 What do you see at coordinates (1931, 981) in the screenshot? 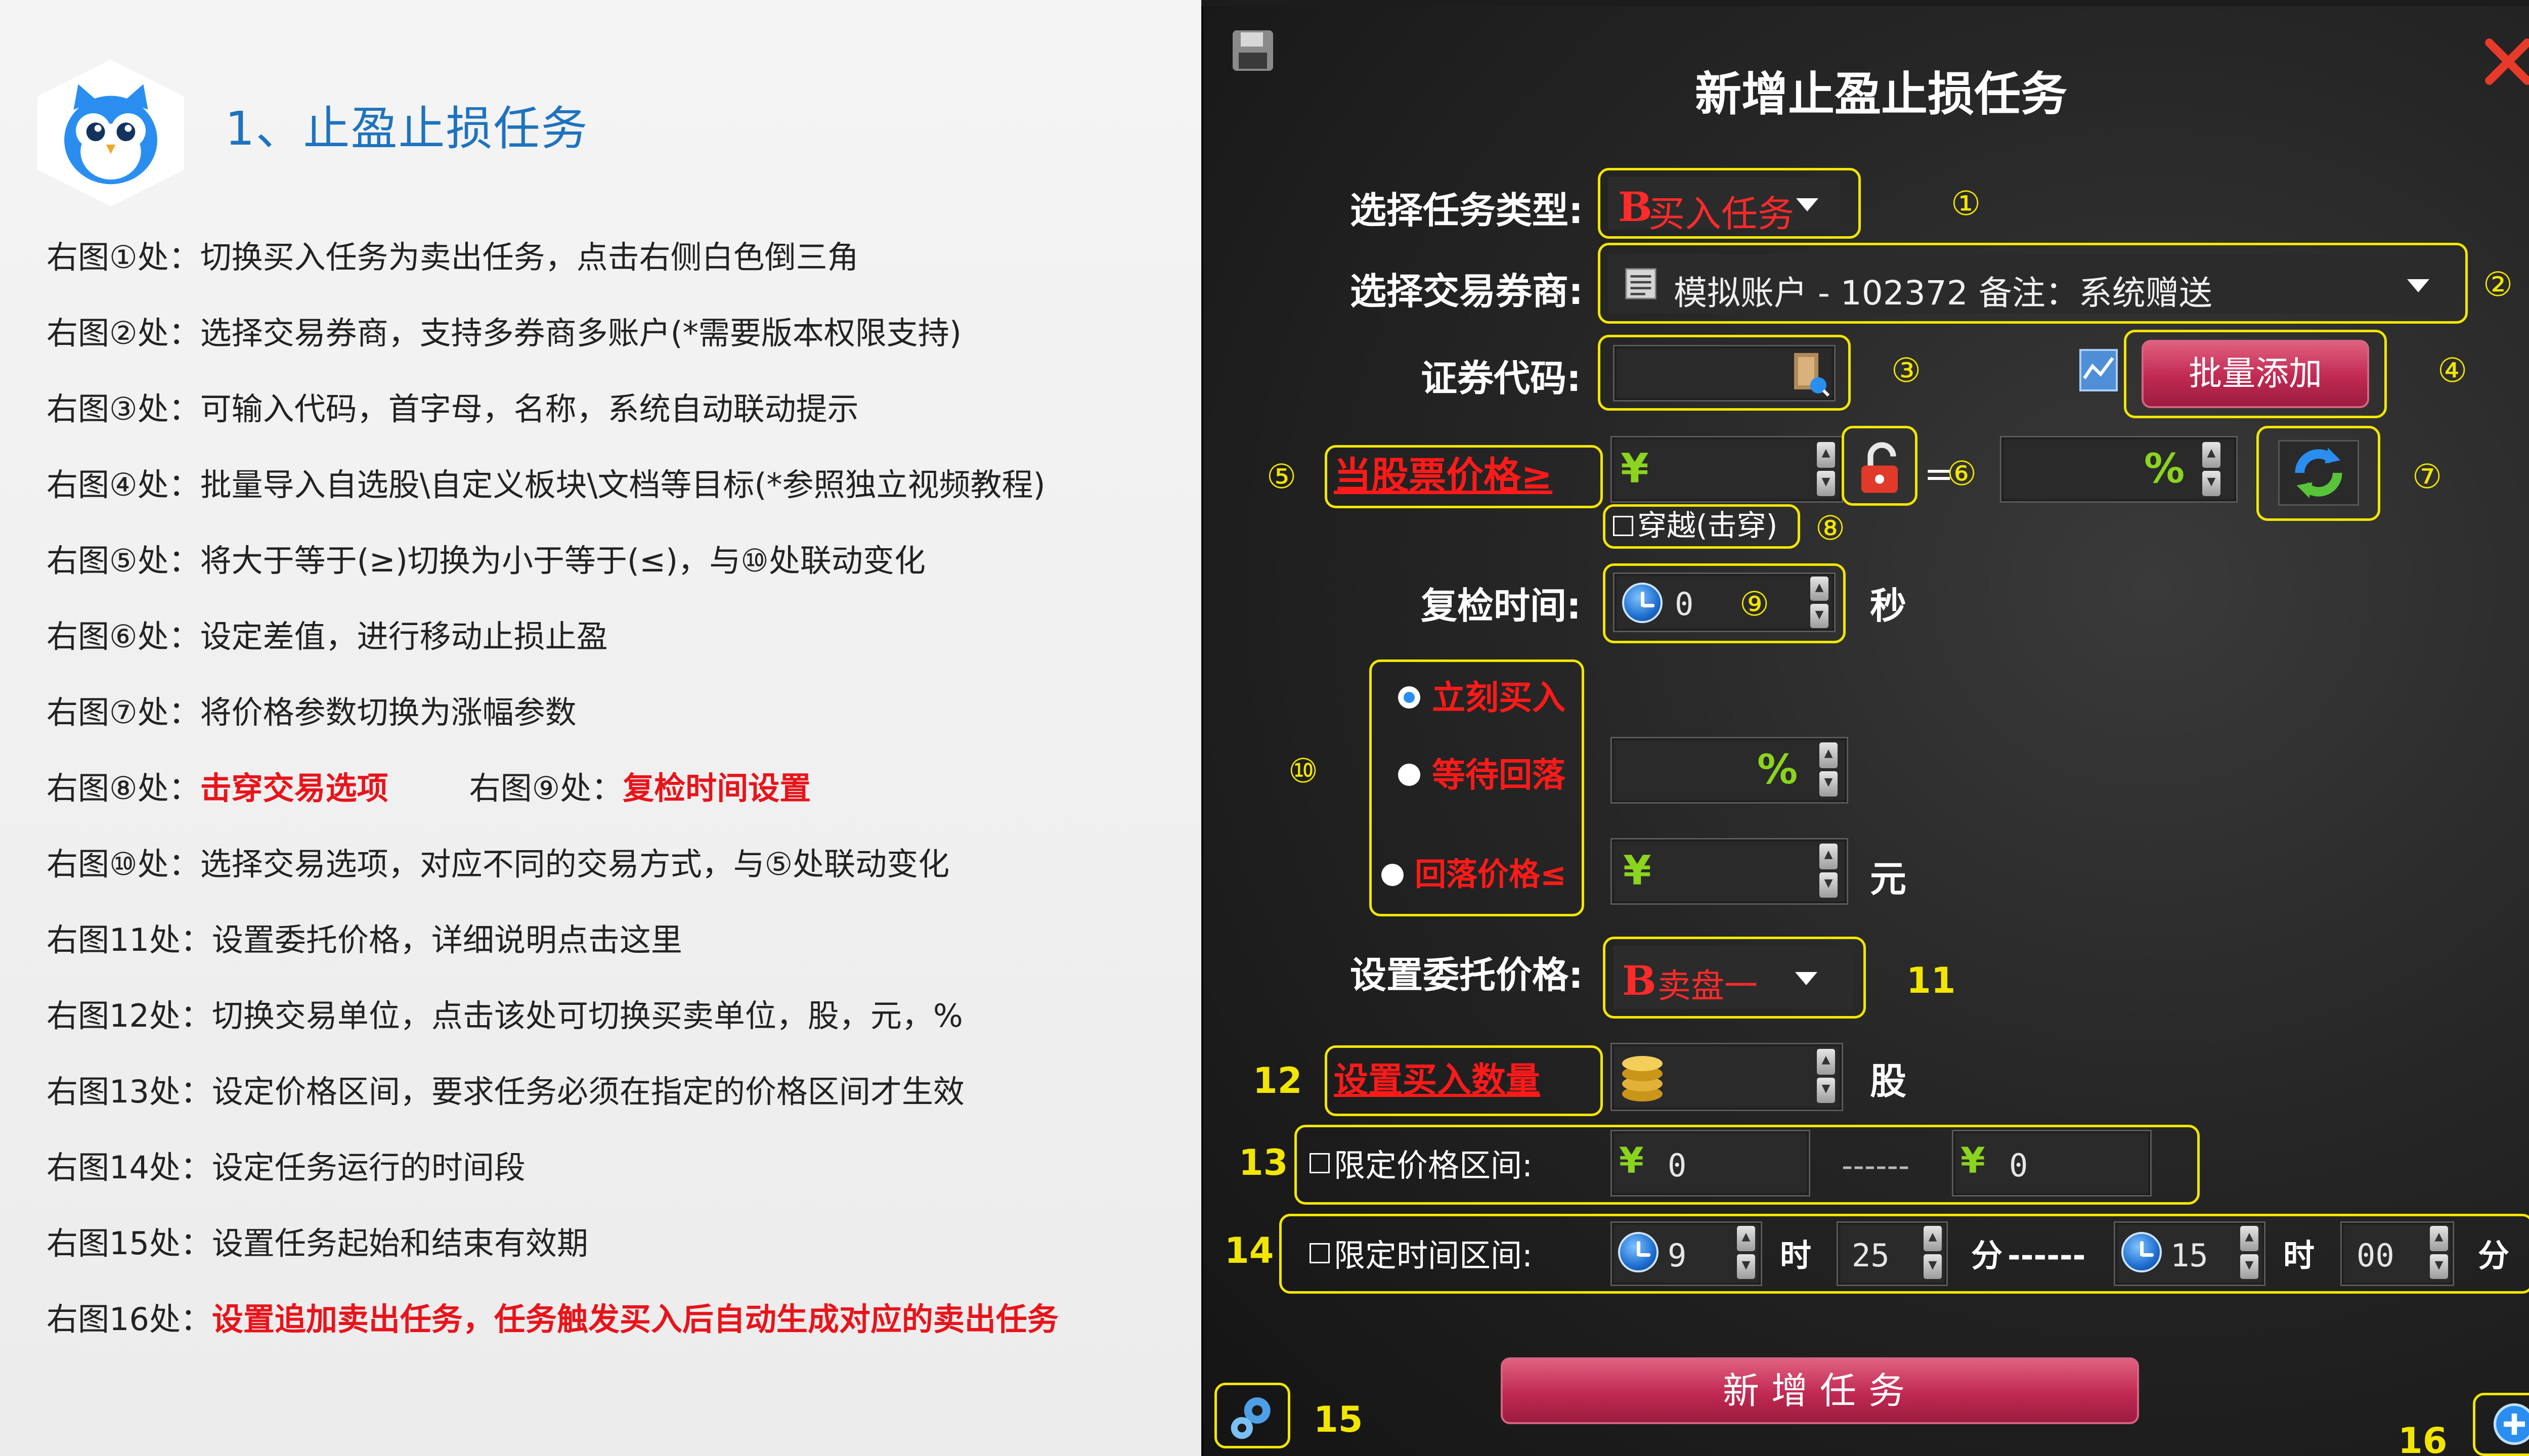
I see `marker-11: 11` at bounding box center [1931, 981].